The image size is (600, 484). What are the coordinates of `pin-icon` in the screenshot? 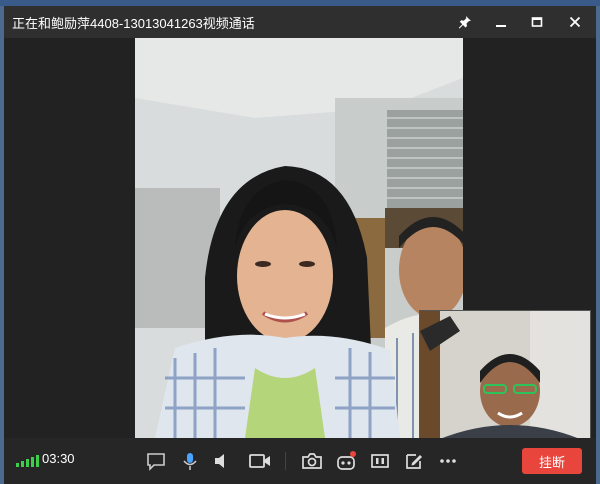 It's located at (464, 22).